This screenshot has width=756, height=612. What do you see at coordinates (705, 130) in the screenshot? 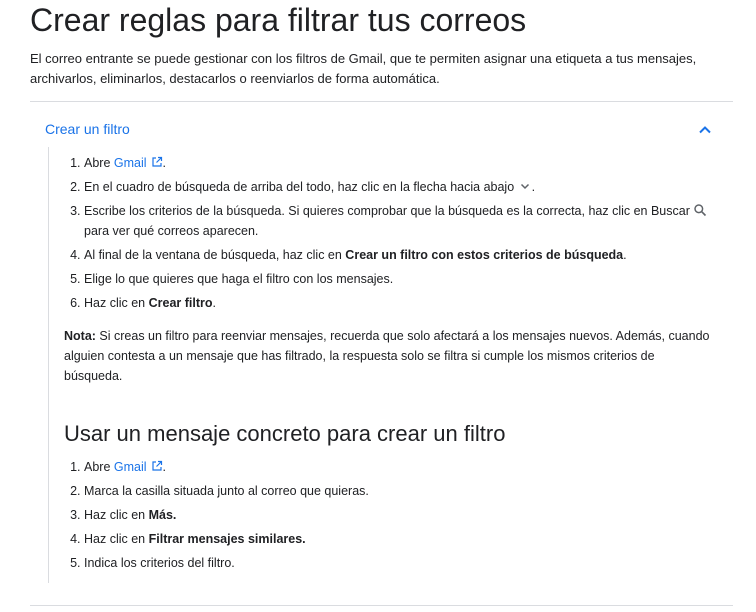
I see `chevron-up-icon` at bounding box center [705, 130].